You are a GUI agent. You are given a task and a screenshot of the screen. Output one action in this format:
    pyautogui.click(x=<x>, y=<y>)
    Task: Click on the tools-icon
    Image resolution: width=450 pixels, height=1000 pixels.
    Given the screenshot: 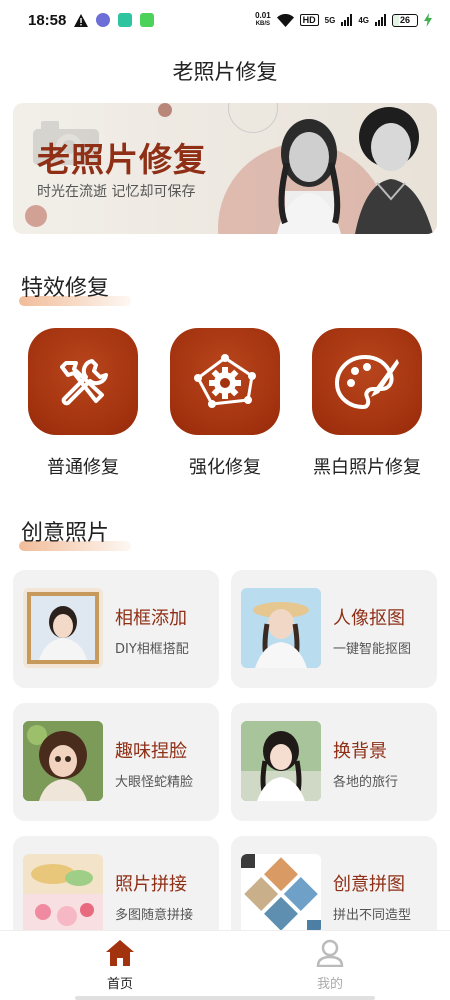 What is the action you would take?
    pyautogui.click(x=84, y=381)
    